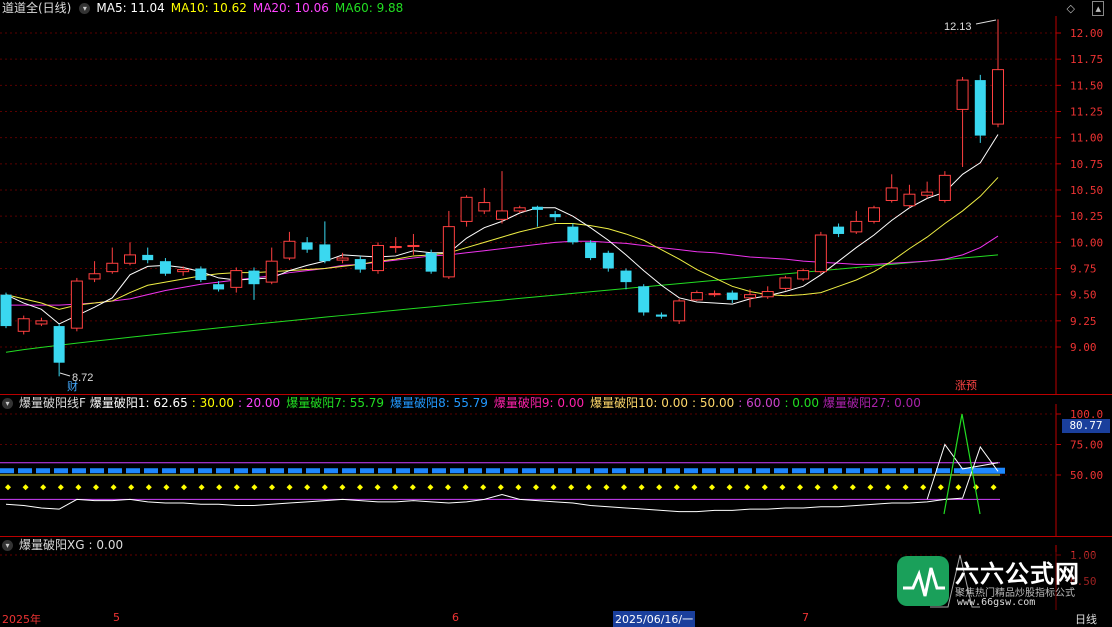 This screenshot has width=1112, height=627. What do you see at coordinates (1086, 138) in the screenshot?
I see `price-tick-label: 11.00` at bounding box center [1086, 138].